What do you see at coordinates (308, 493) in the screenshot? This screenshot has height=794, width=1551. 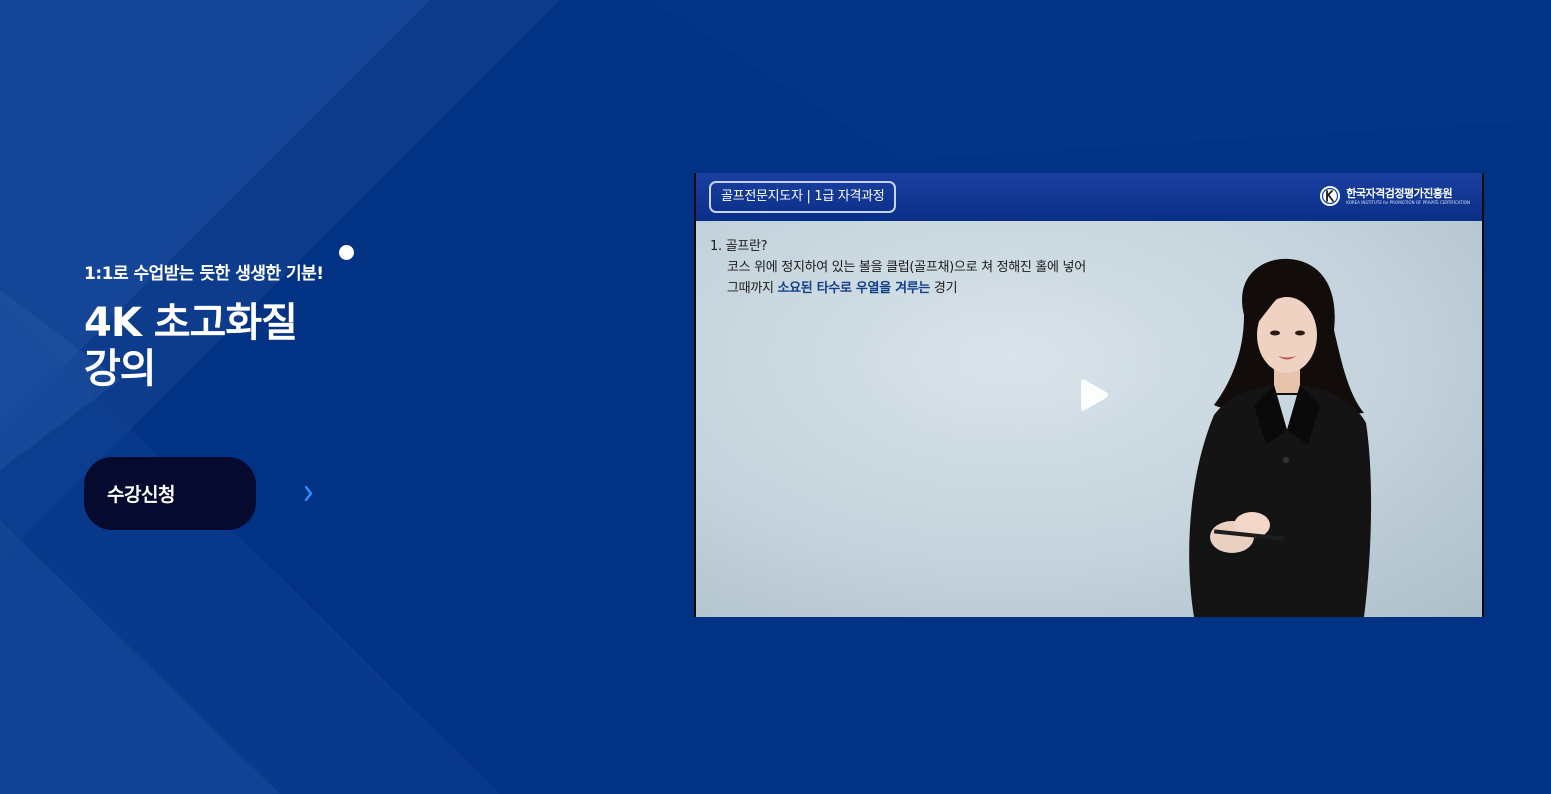 I see `chevron-right-icon` at bounding box center [308, 493].